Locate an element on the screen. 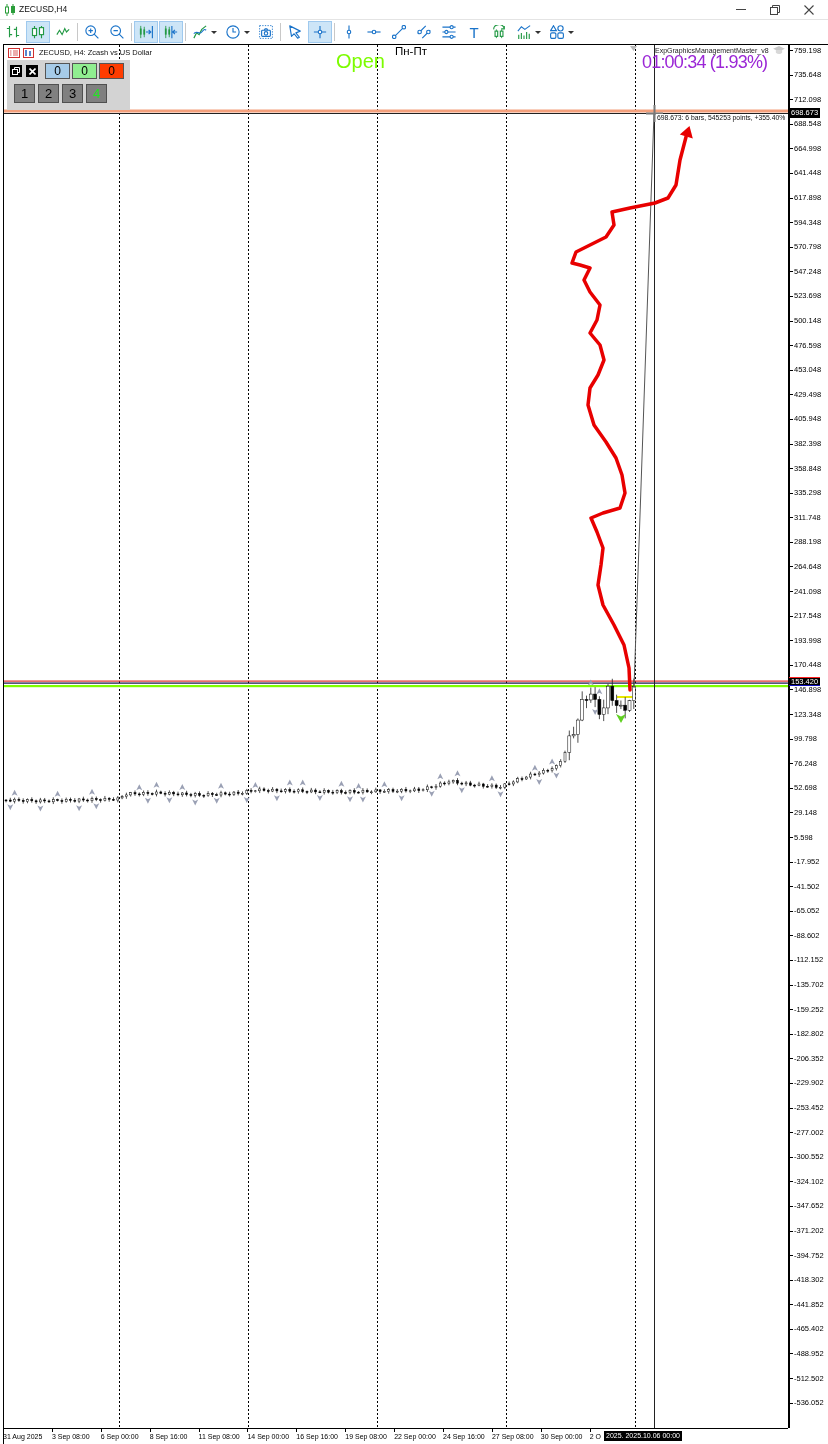 This screenshot has height=1444, width=828. chart-icon is located at coordinates (28, 53).